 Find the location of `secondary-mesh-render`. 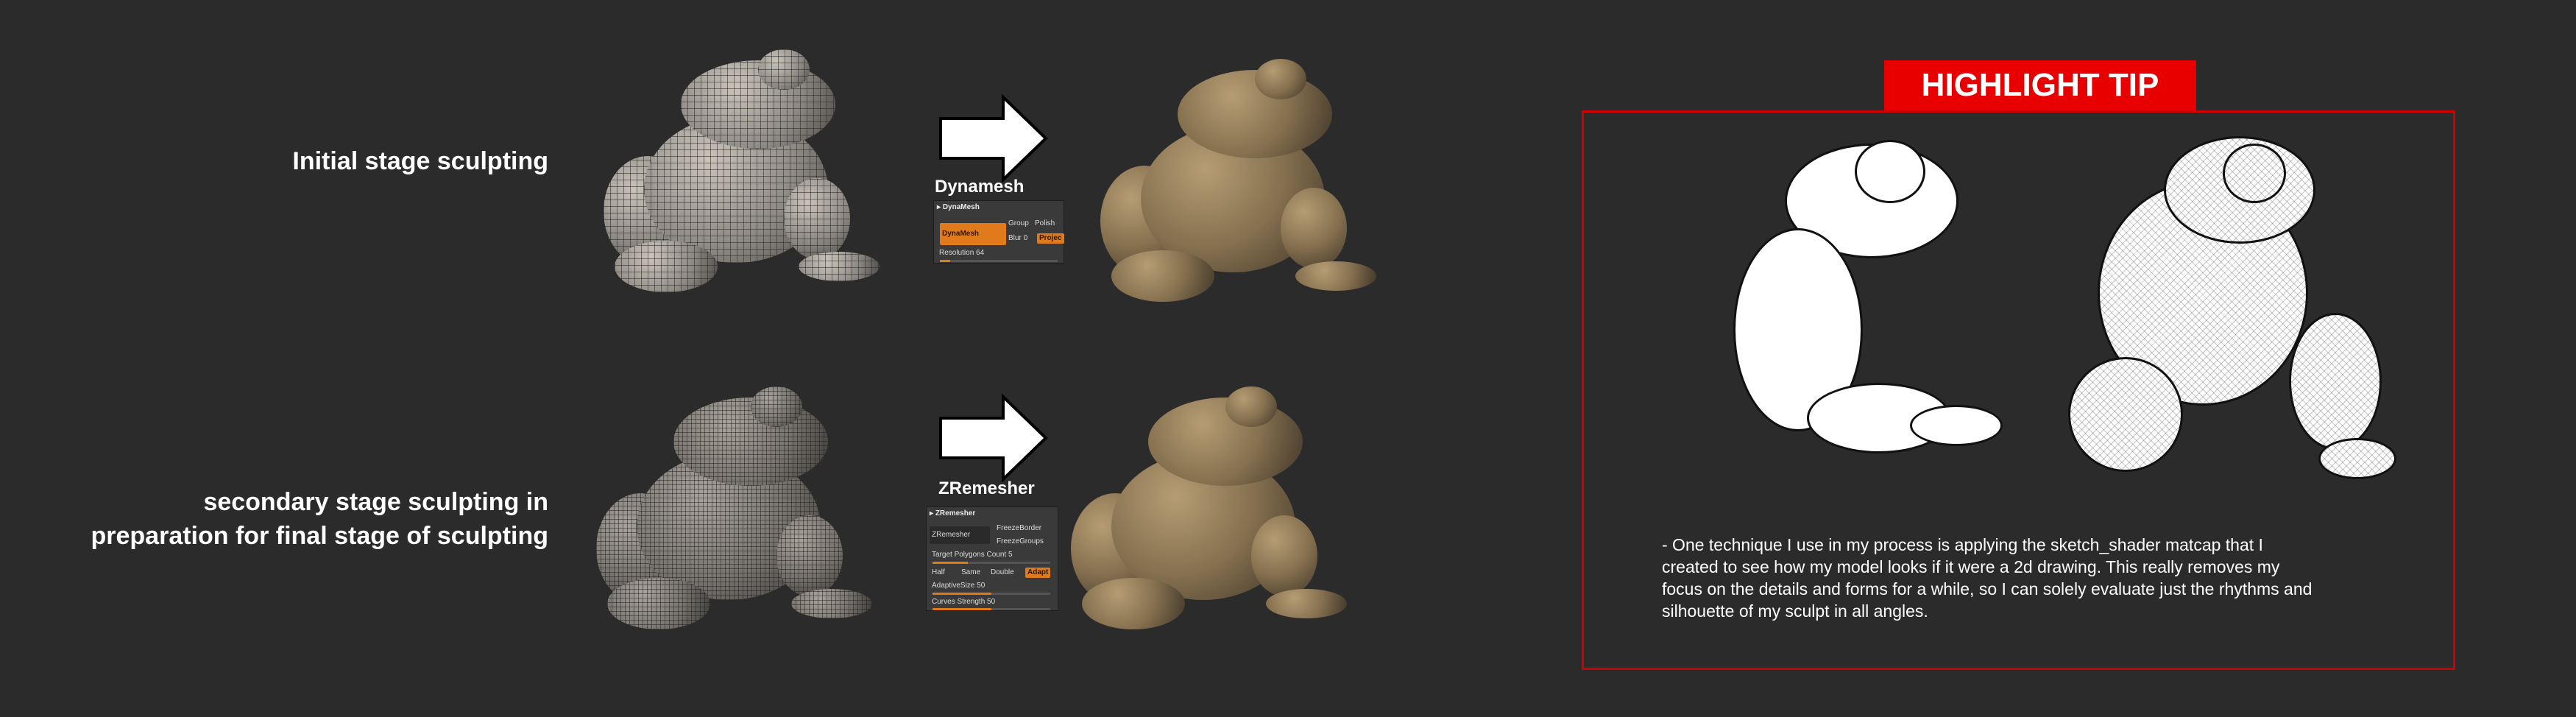

secondary-mesh-render is located at coordinates (732, 508).